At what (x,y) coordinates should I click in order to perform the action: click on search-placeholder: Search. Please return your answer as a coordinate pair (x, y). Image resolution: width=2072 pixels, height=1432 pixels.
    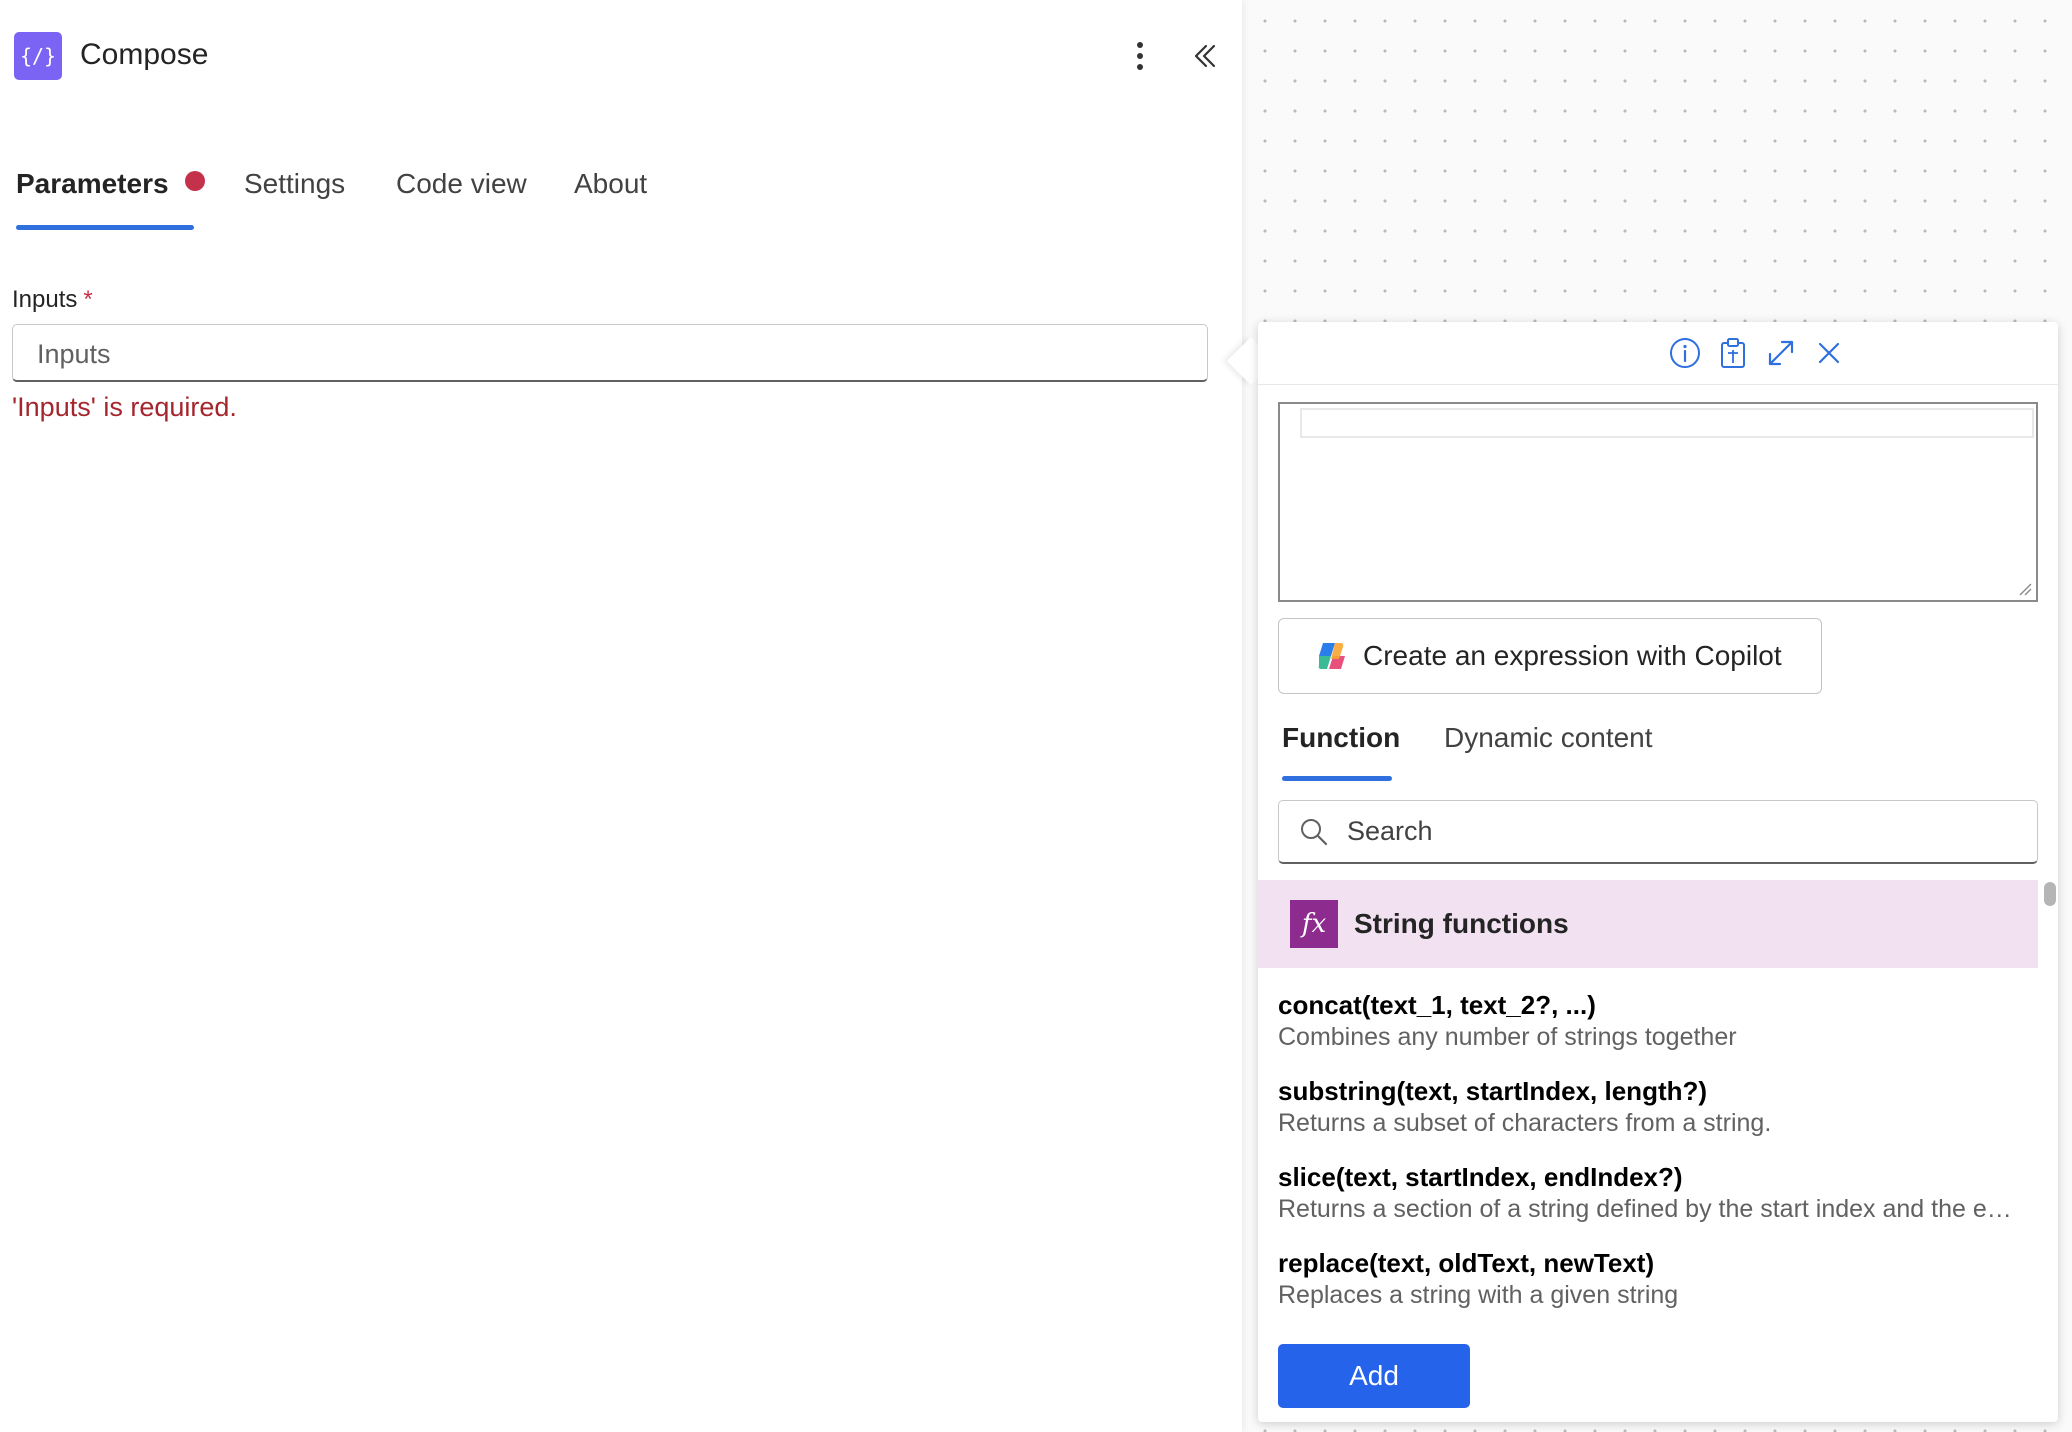
    Looking at the image, I should click on (1390, 831).